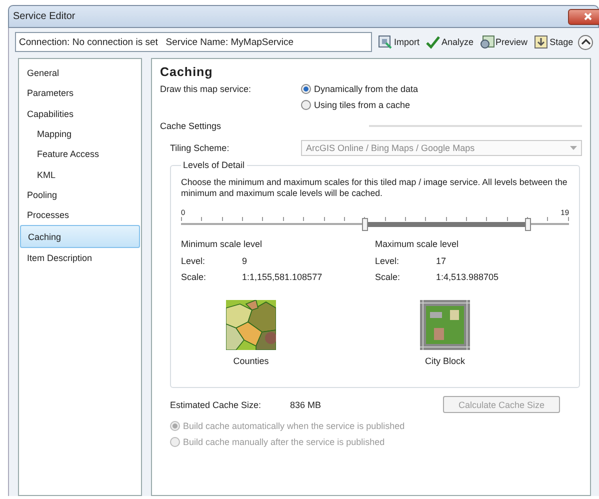 This screenshot has height=499, width=599. What do you see at coordinates (80, 73) in the screenshot?
I see `sidebar-item: General` at bounding box center [80, 73].